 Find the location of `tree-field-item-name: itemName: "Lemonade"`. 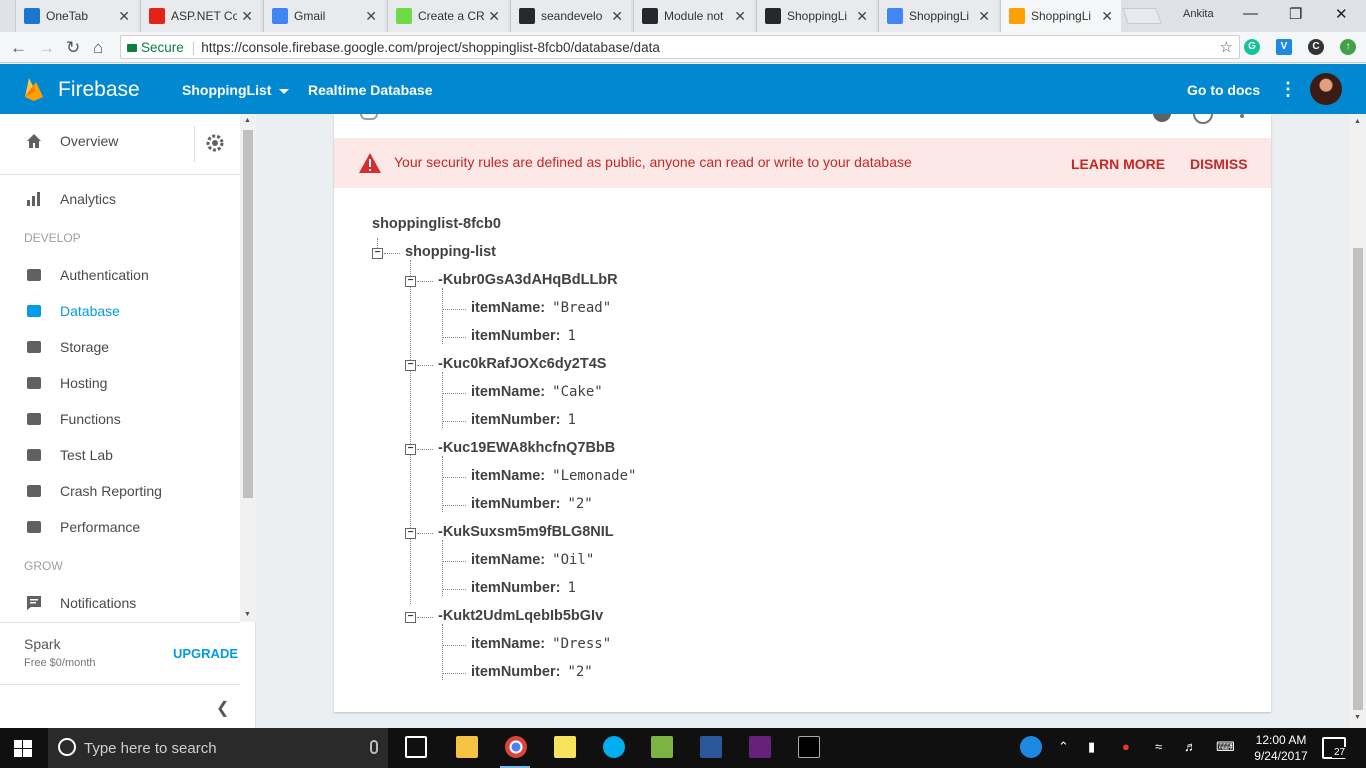

tree-field-item-name: itemName: "Lemonade" is located at coordinates (553, 476).